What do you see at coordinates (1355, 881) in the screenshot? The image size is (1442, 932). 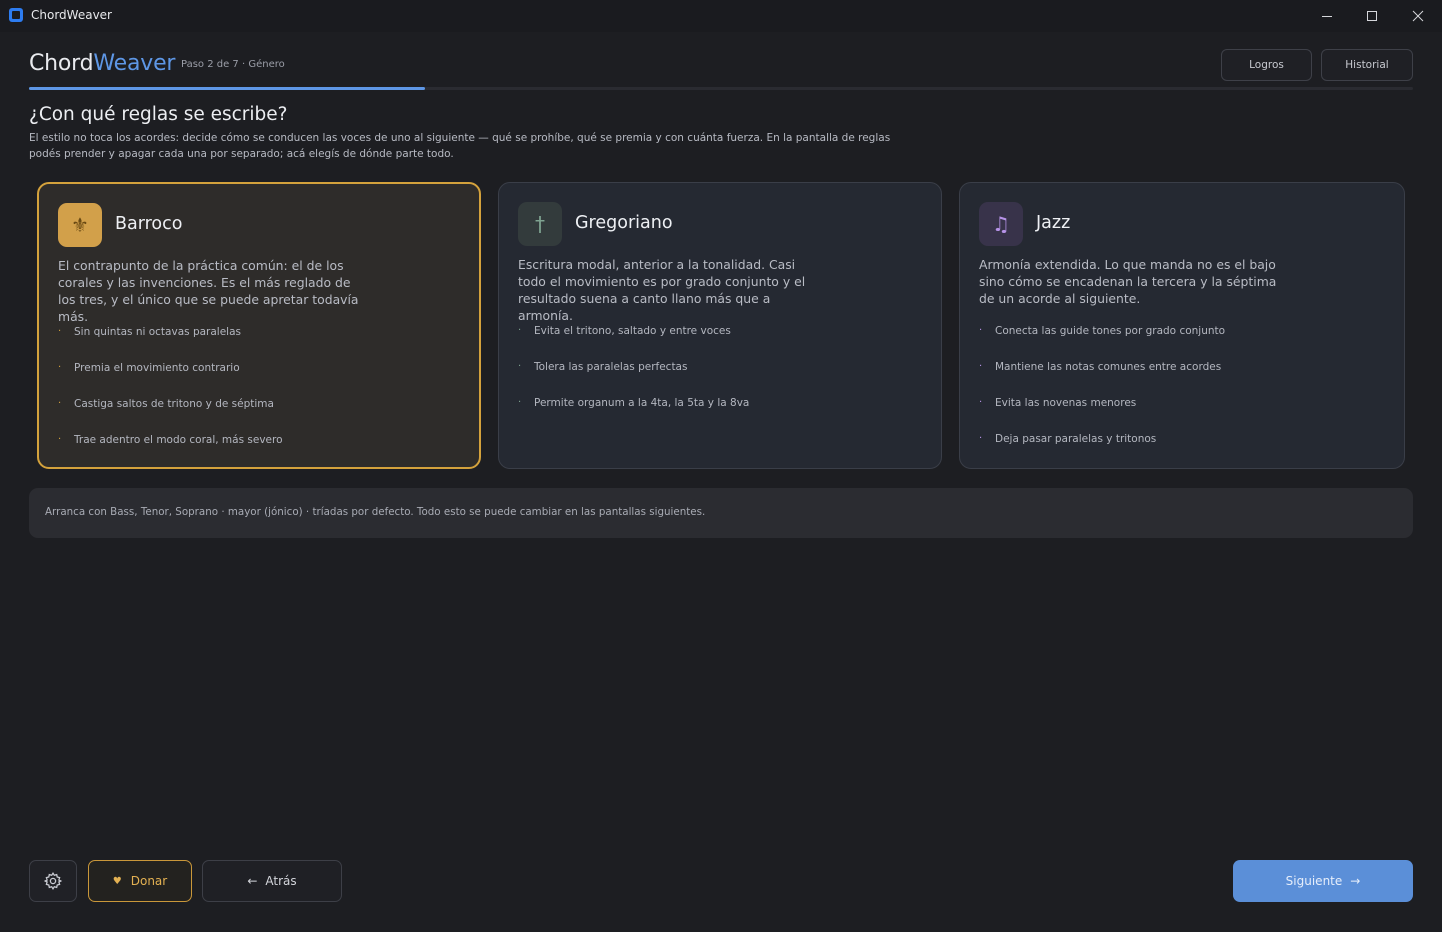 I see `arrow-right-icon: →` at bounding box center [1355, 881].